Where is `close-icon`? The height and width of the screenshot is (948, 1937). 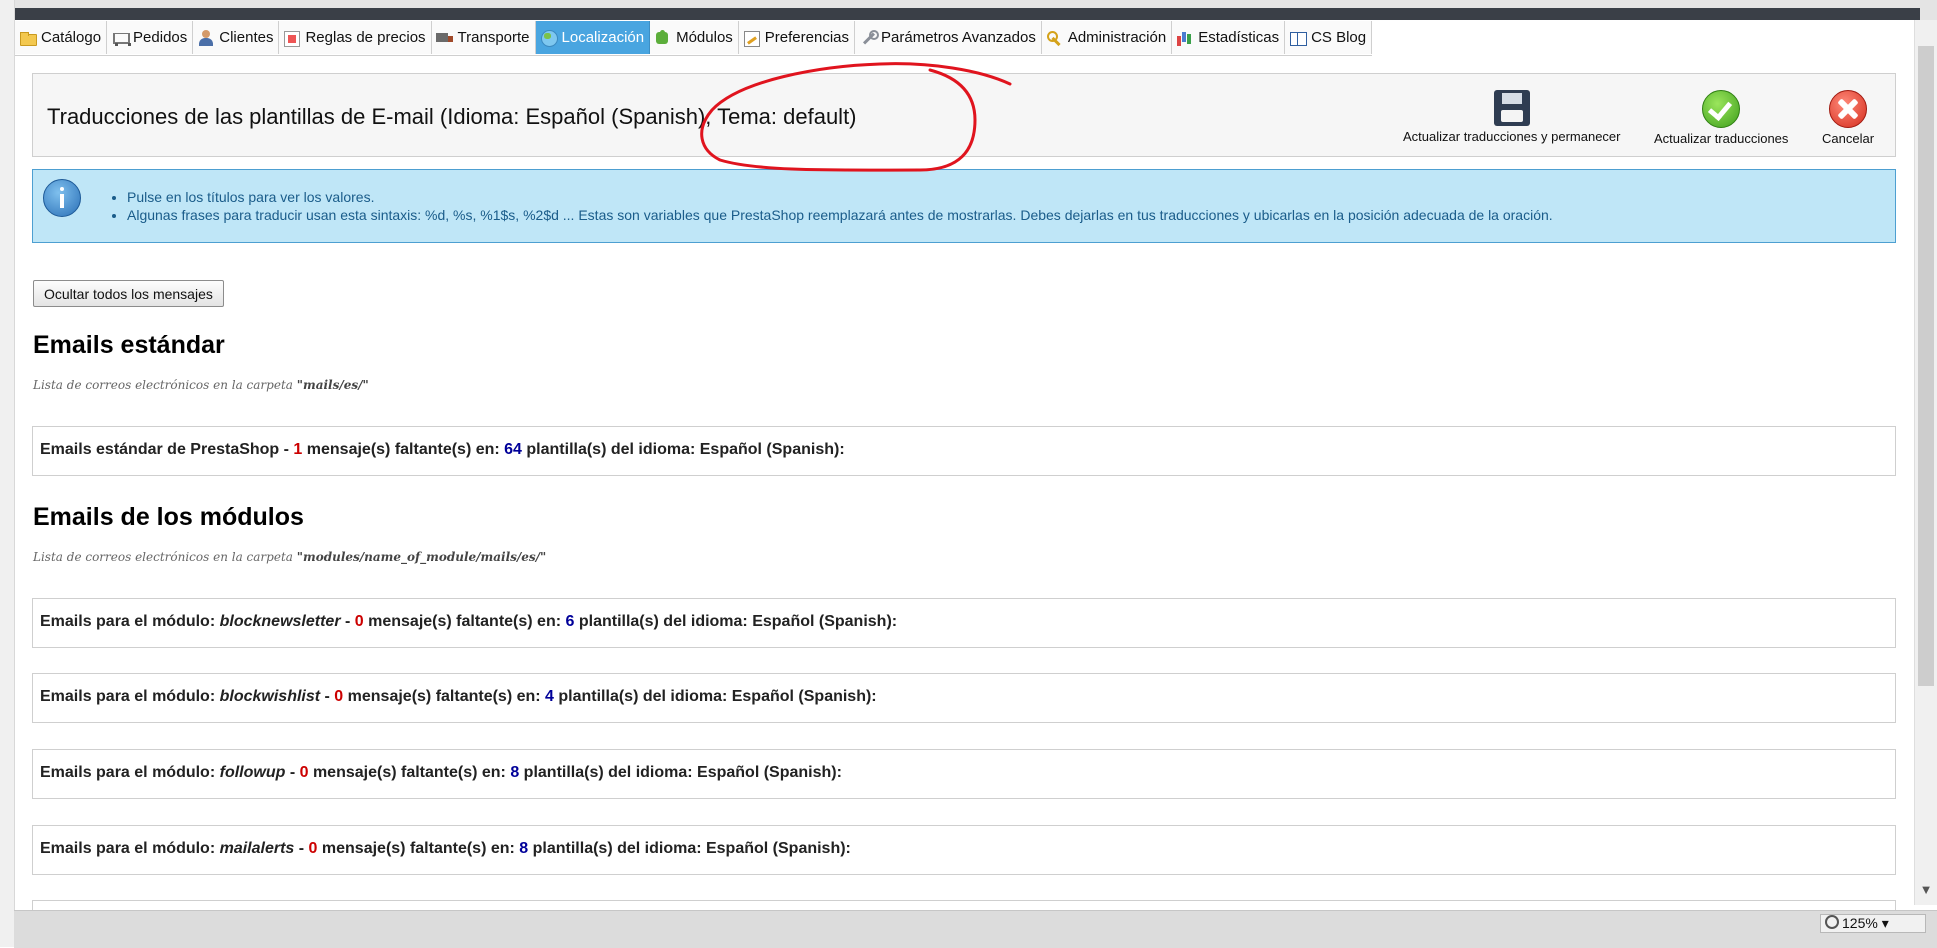
close-icon is located at coordinates (1848, 109).